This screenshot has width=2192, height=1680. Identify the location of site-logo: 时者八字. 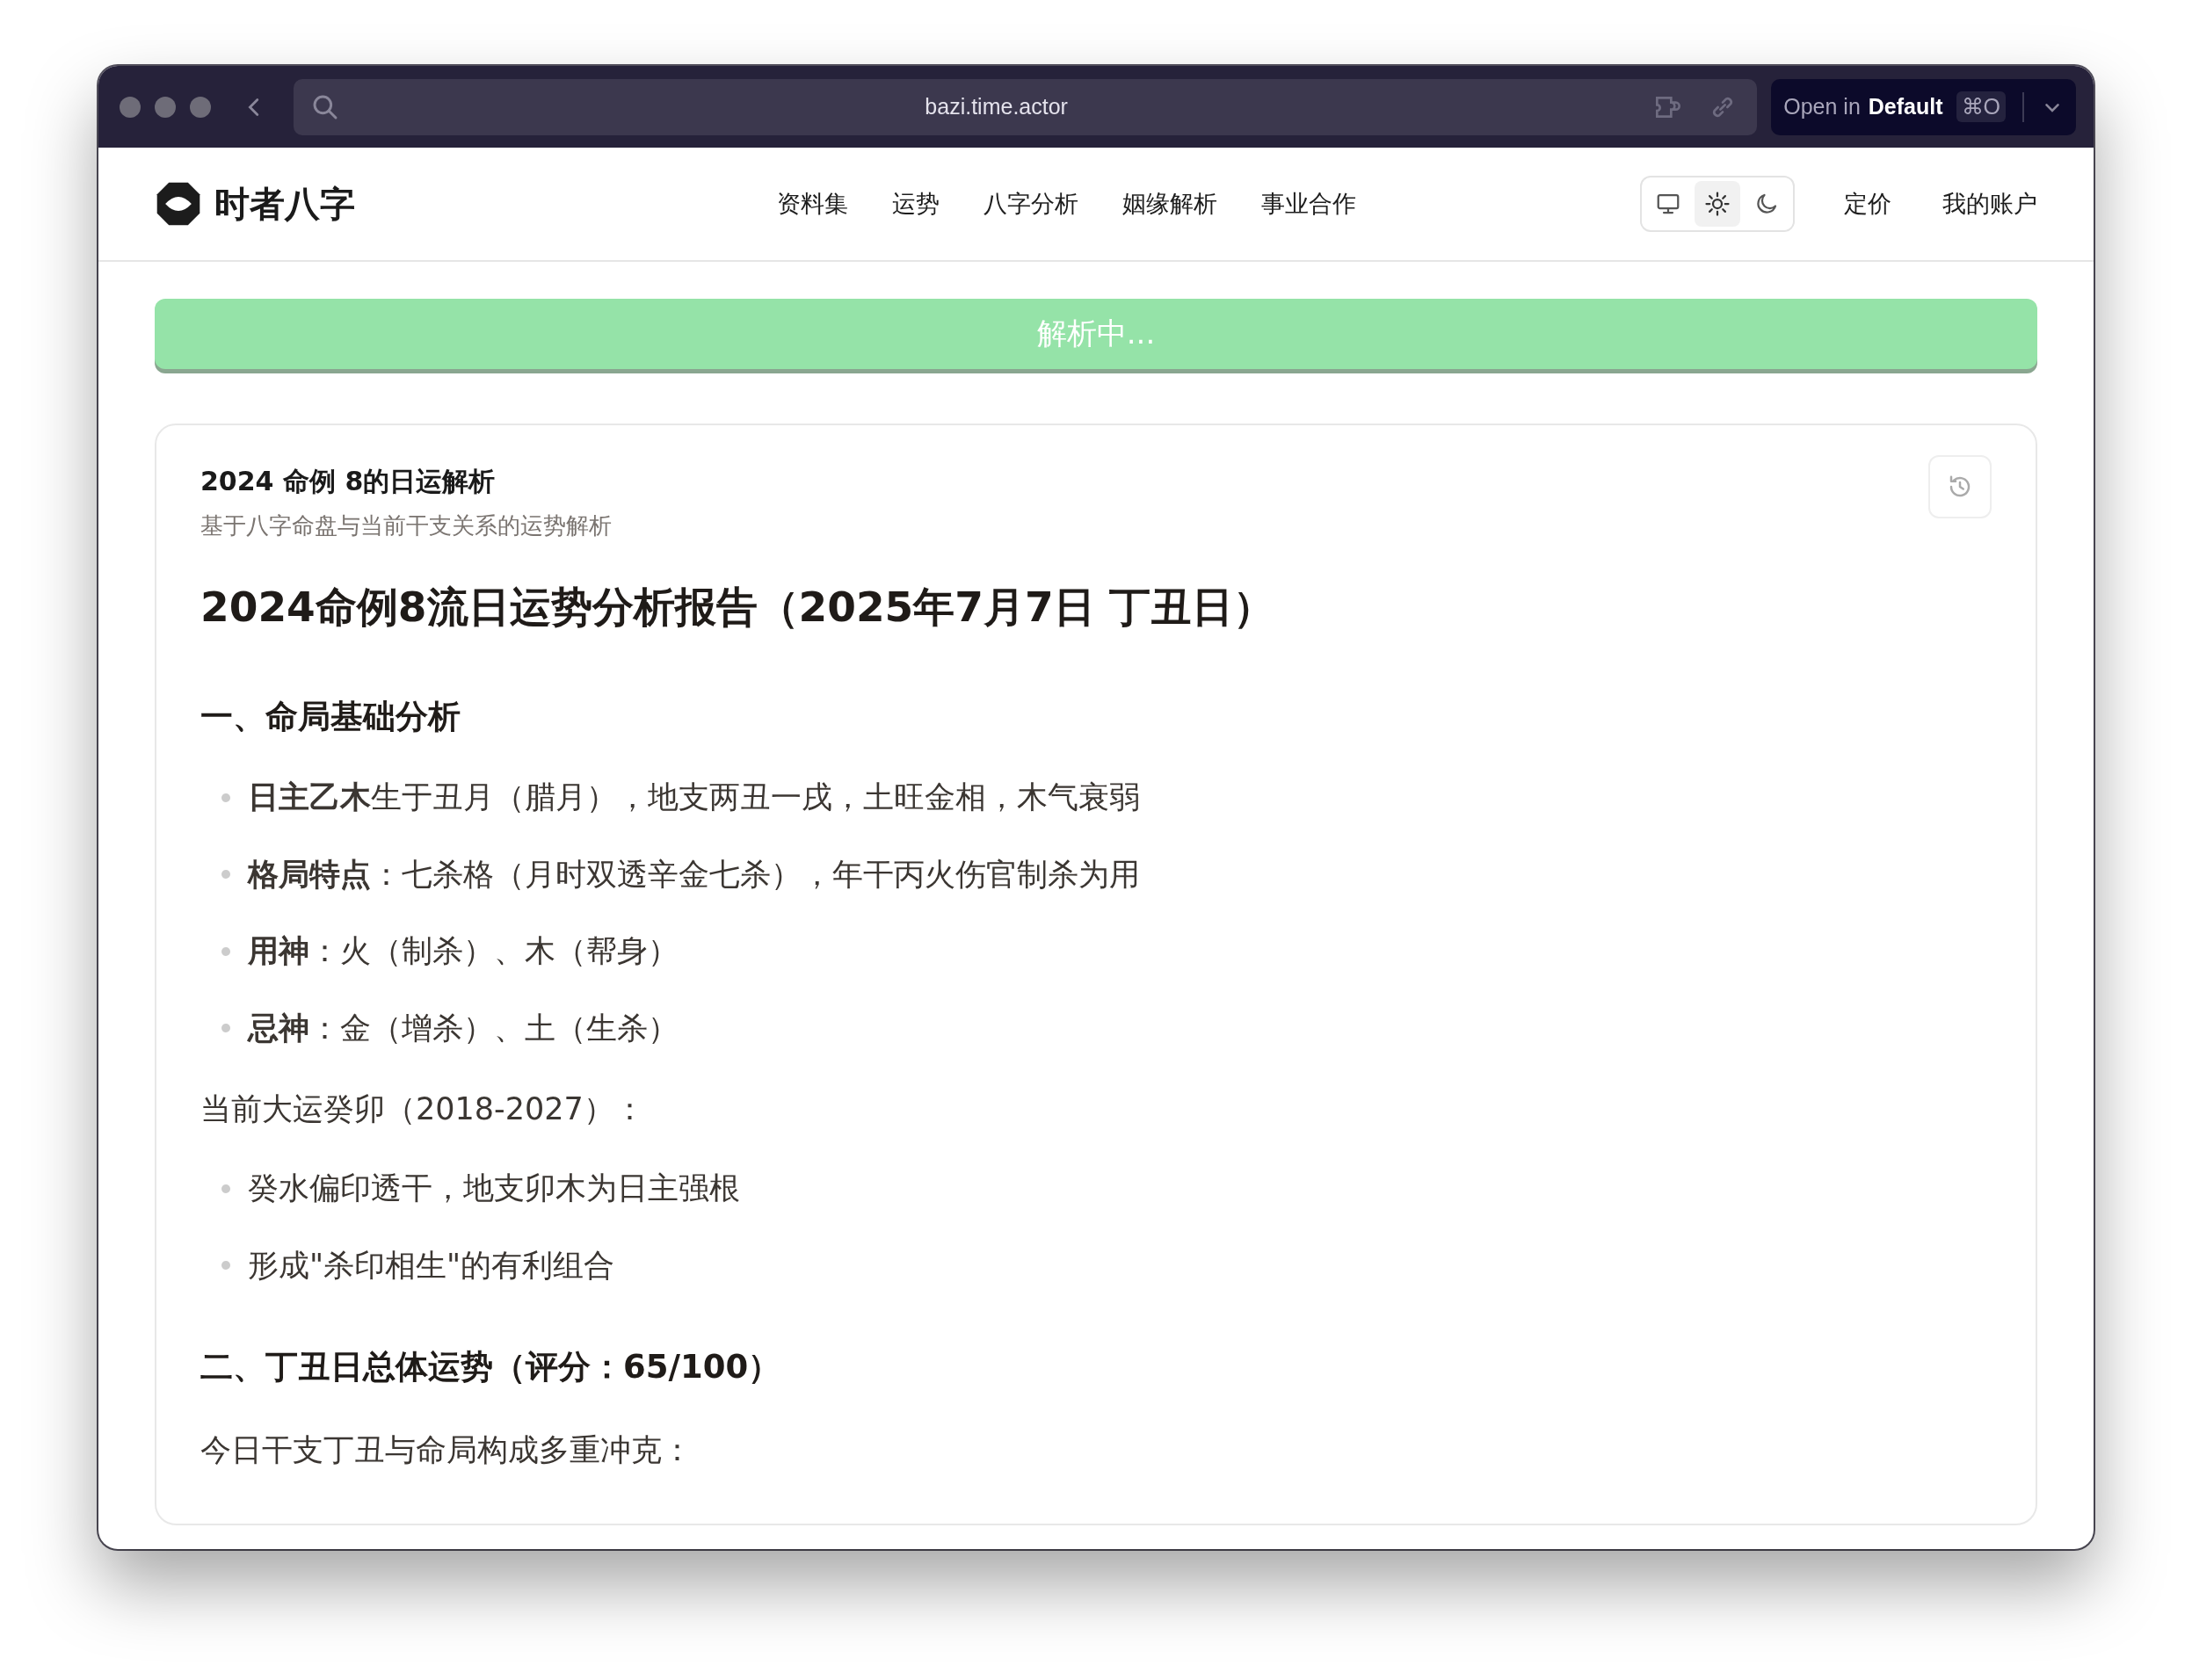
(284, 203).